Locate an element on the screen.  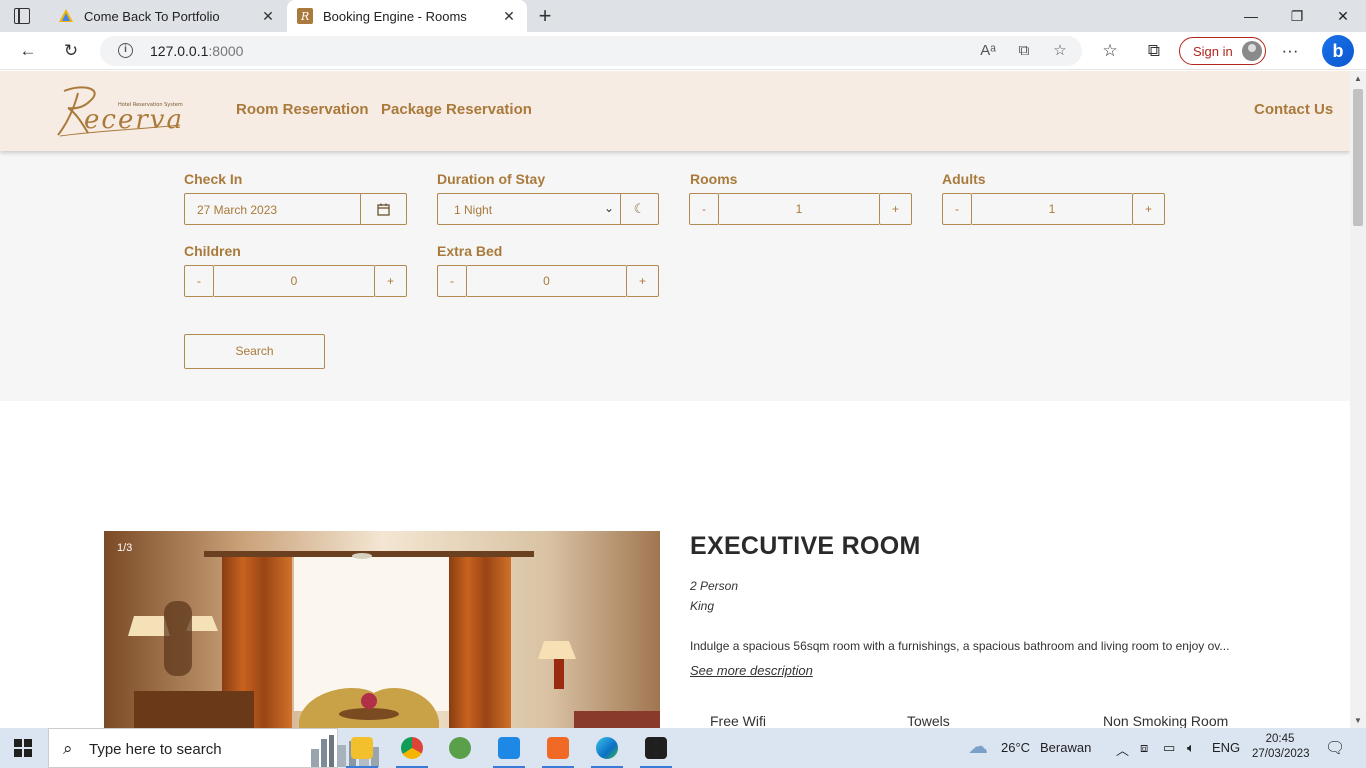
taskbar-xampp is located at coordinates (558, 748).